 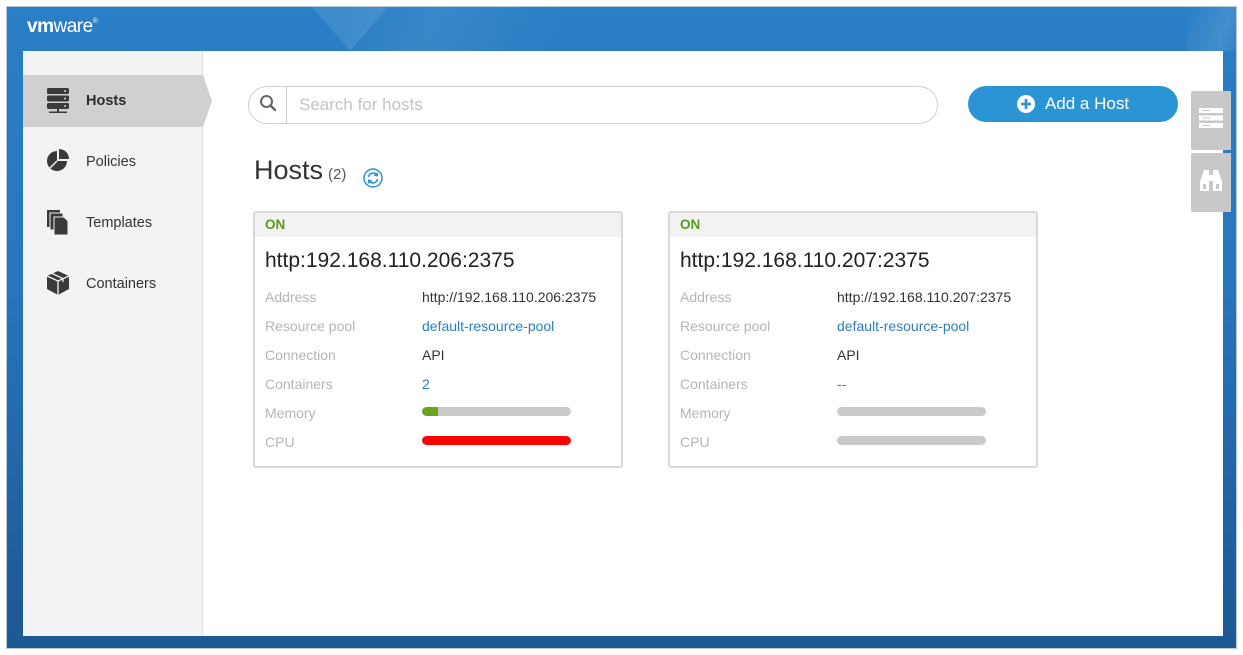 What do you see at coordinates (106, 101) in the screenshot?
I see `sidebar-item-label: Hosts` at bounding box center [106, 101].